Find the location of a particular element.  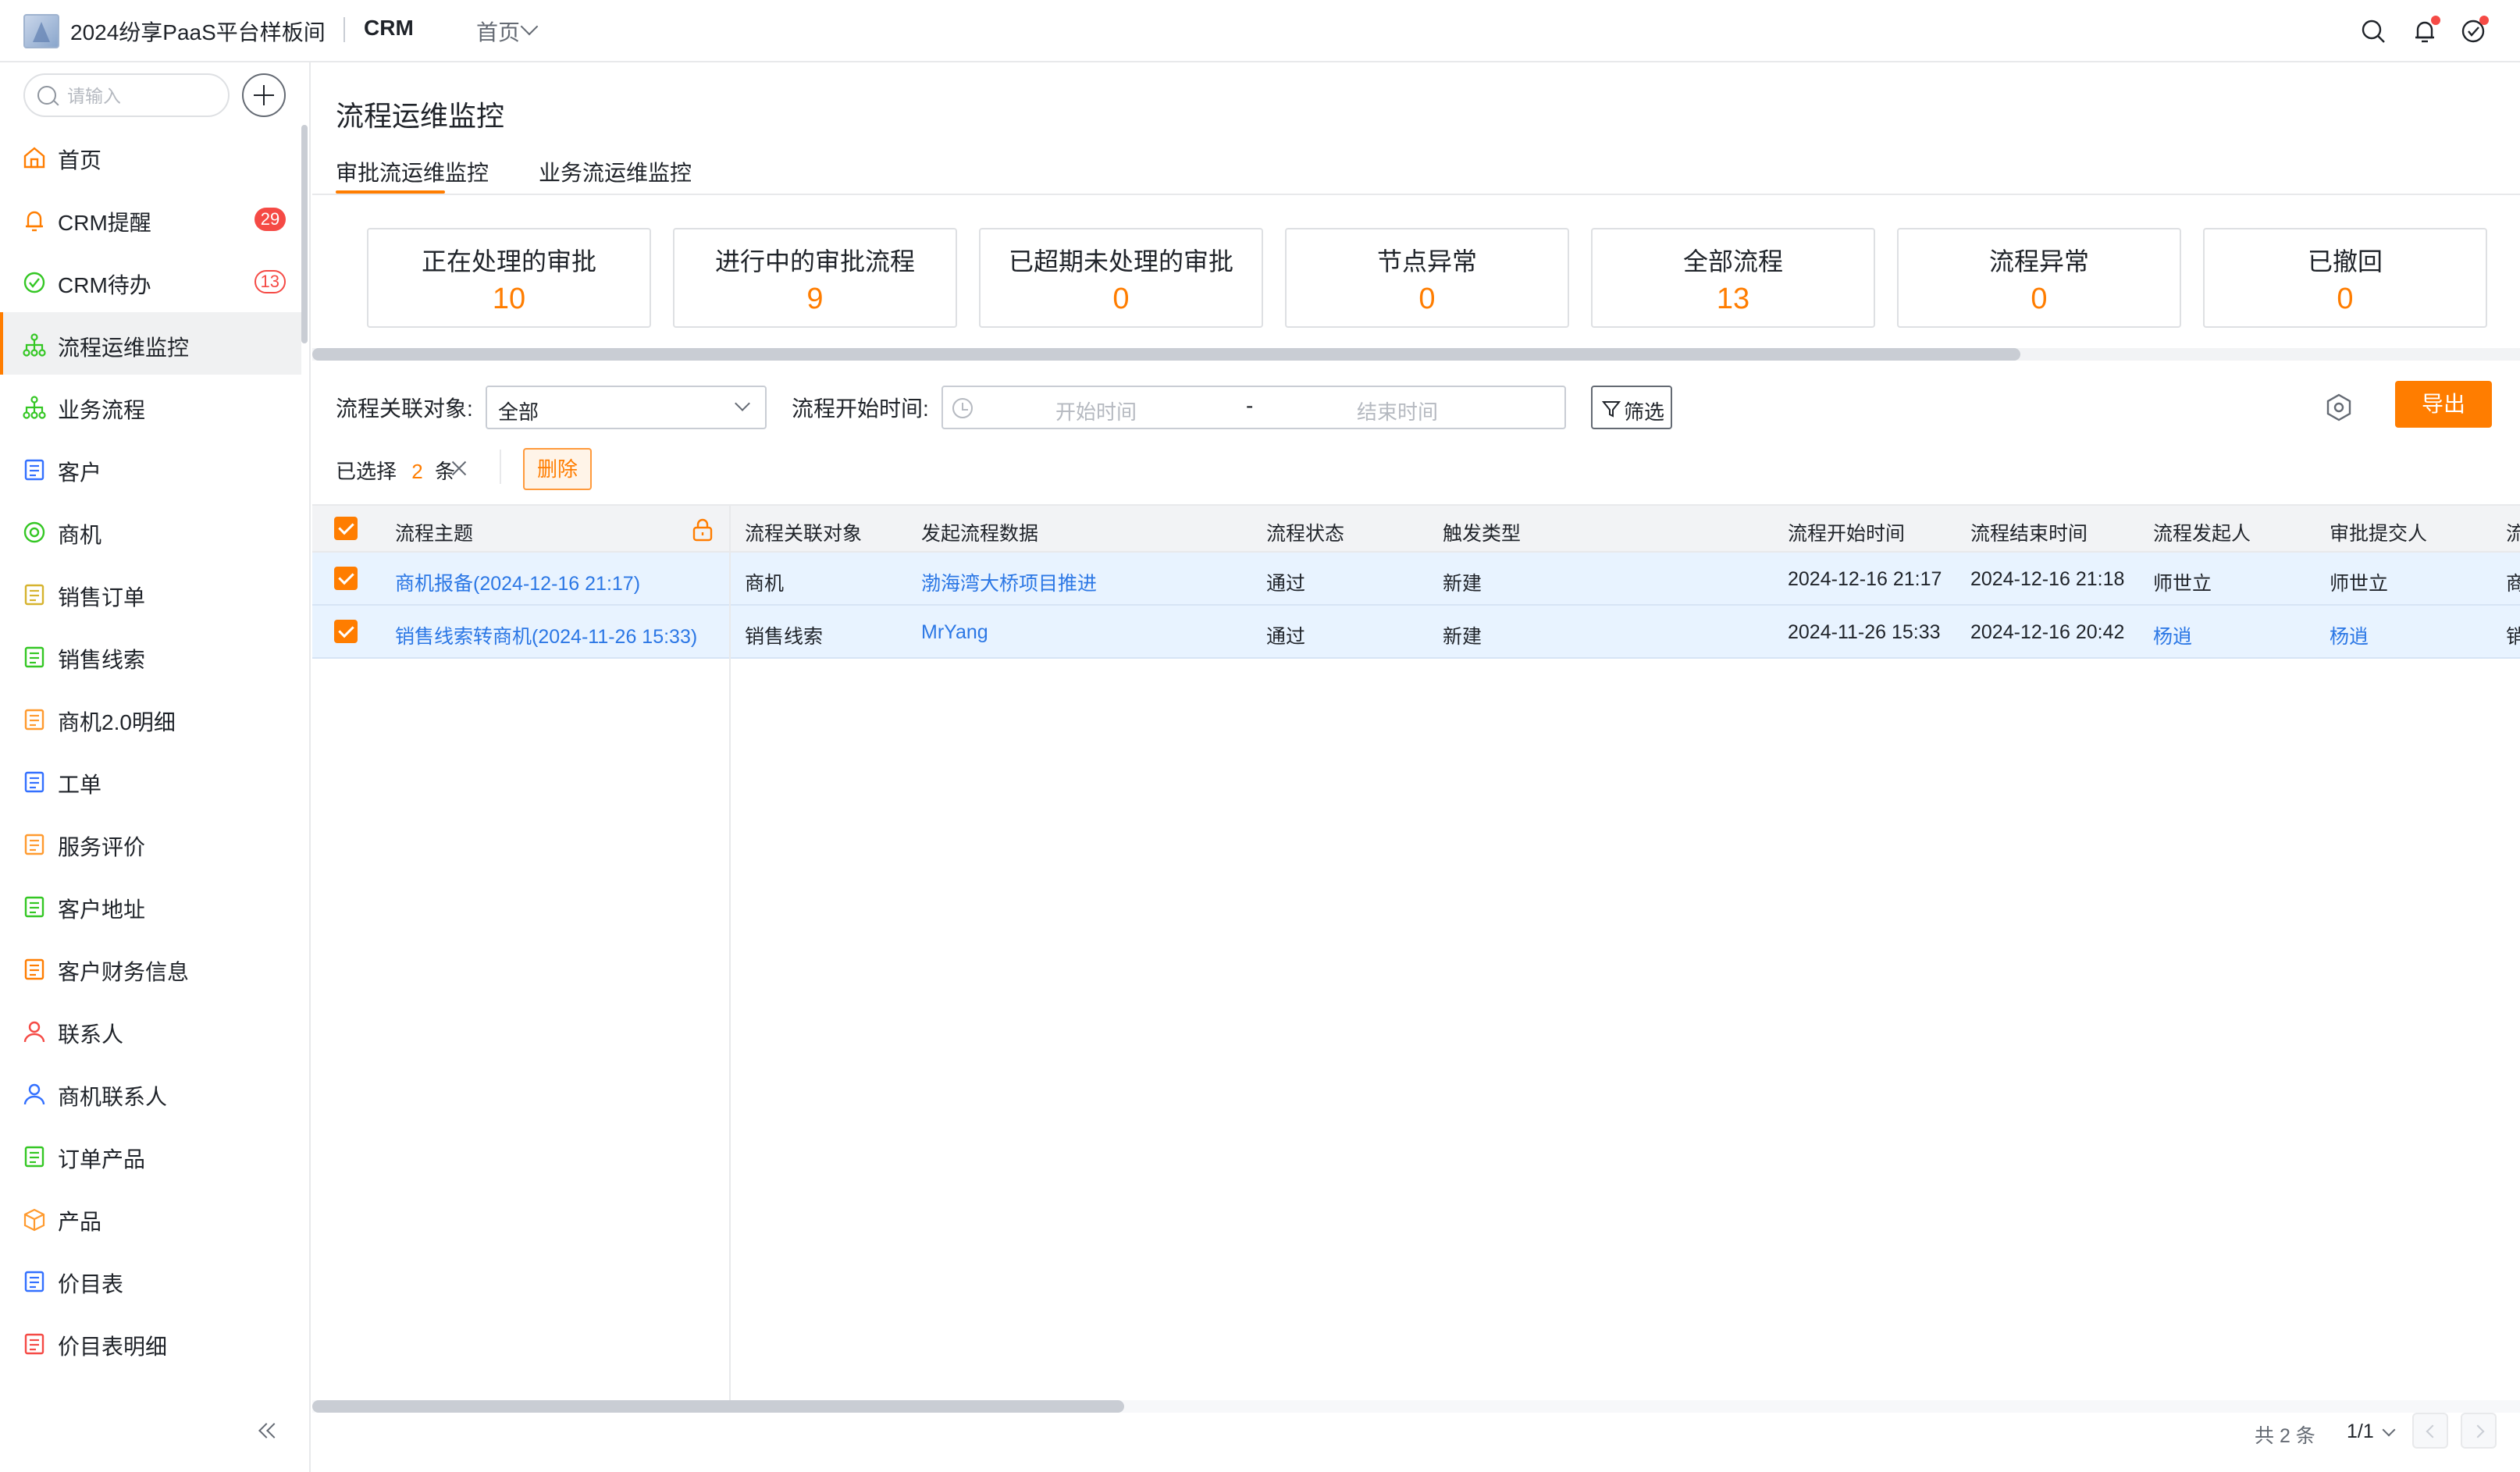

sidebar-item: 首页 is located at coordinates (150, 156).